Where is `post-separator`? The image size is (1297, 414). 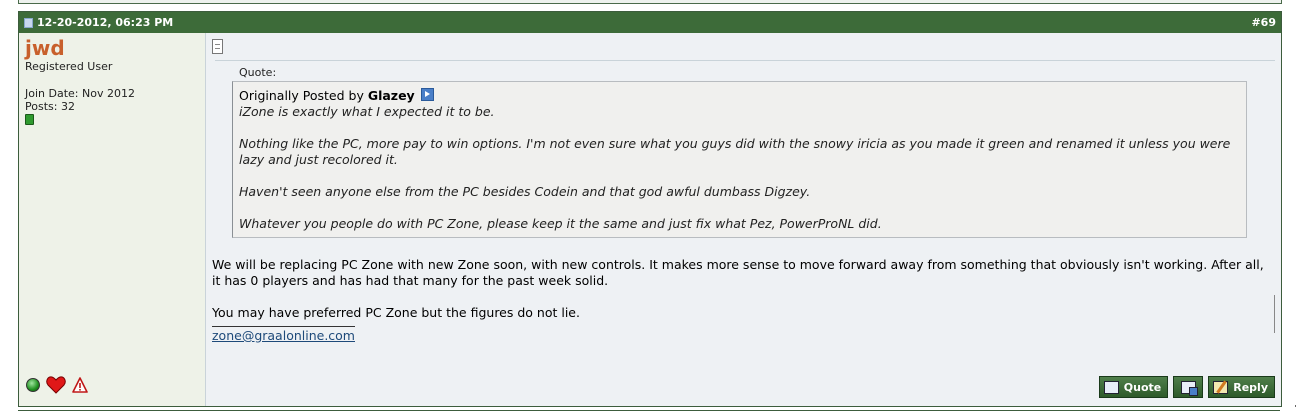 post-separator is located at coordinates (745, 60).